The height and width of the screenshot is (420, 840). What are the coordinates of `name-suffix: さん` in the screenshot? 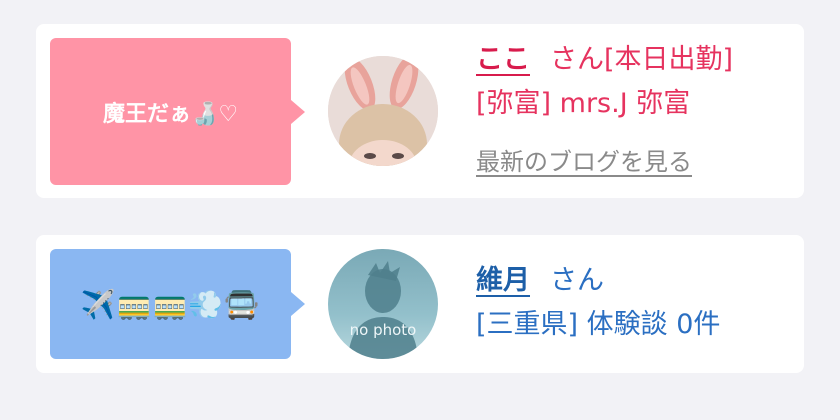 It's located at (577, 280).